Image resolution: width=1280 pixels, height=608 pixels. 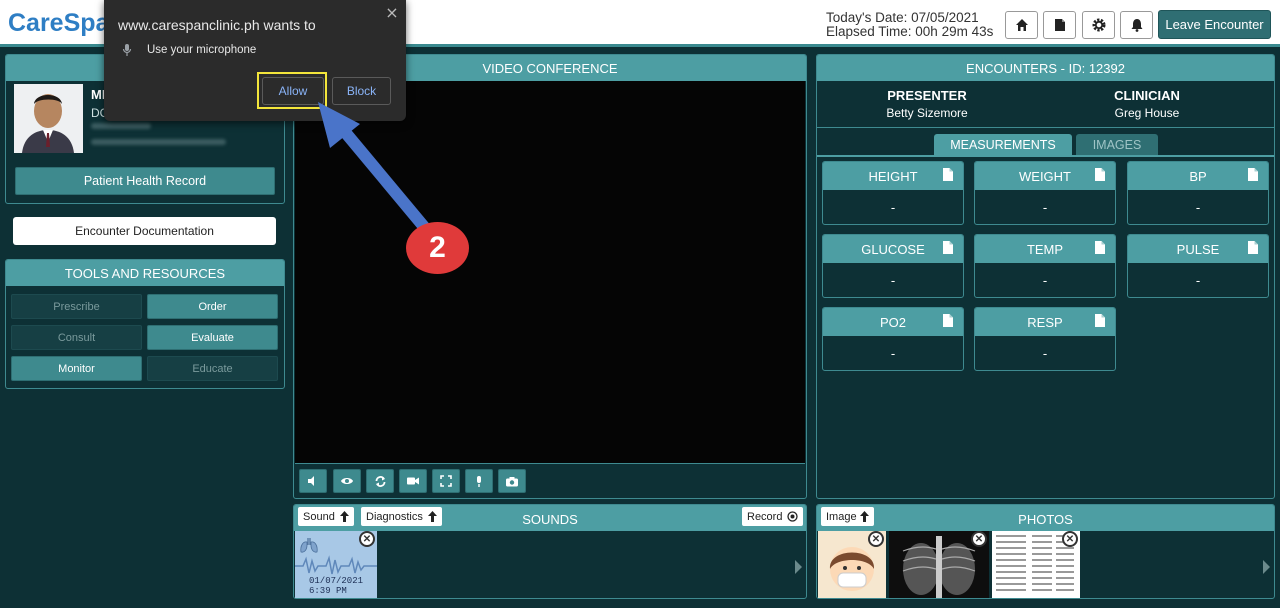 I want to click on switch-camera-button, so click(x=380, y=481).